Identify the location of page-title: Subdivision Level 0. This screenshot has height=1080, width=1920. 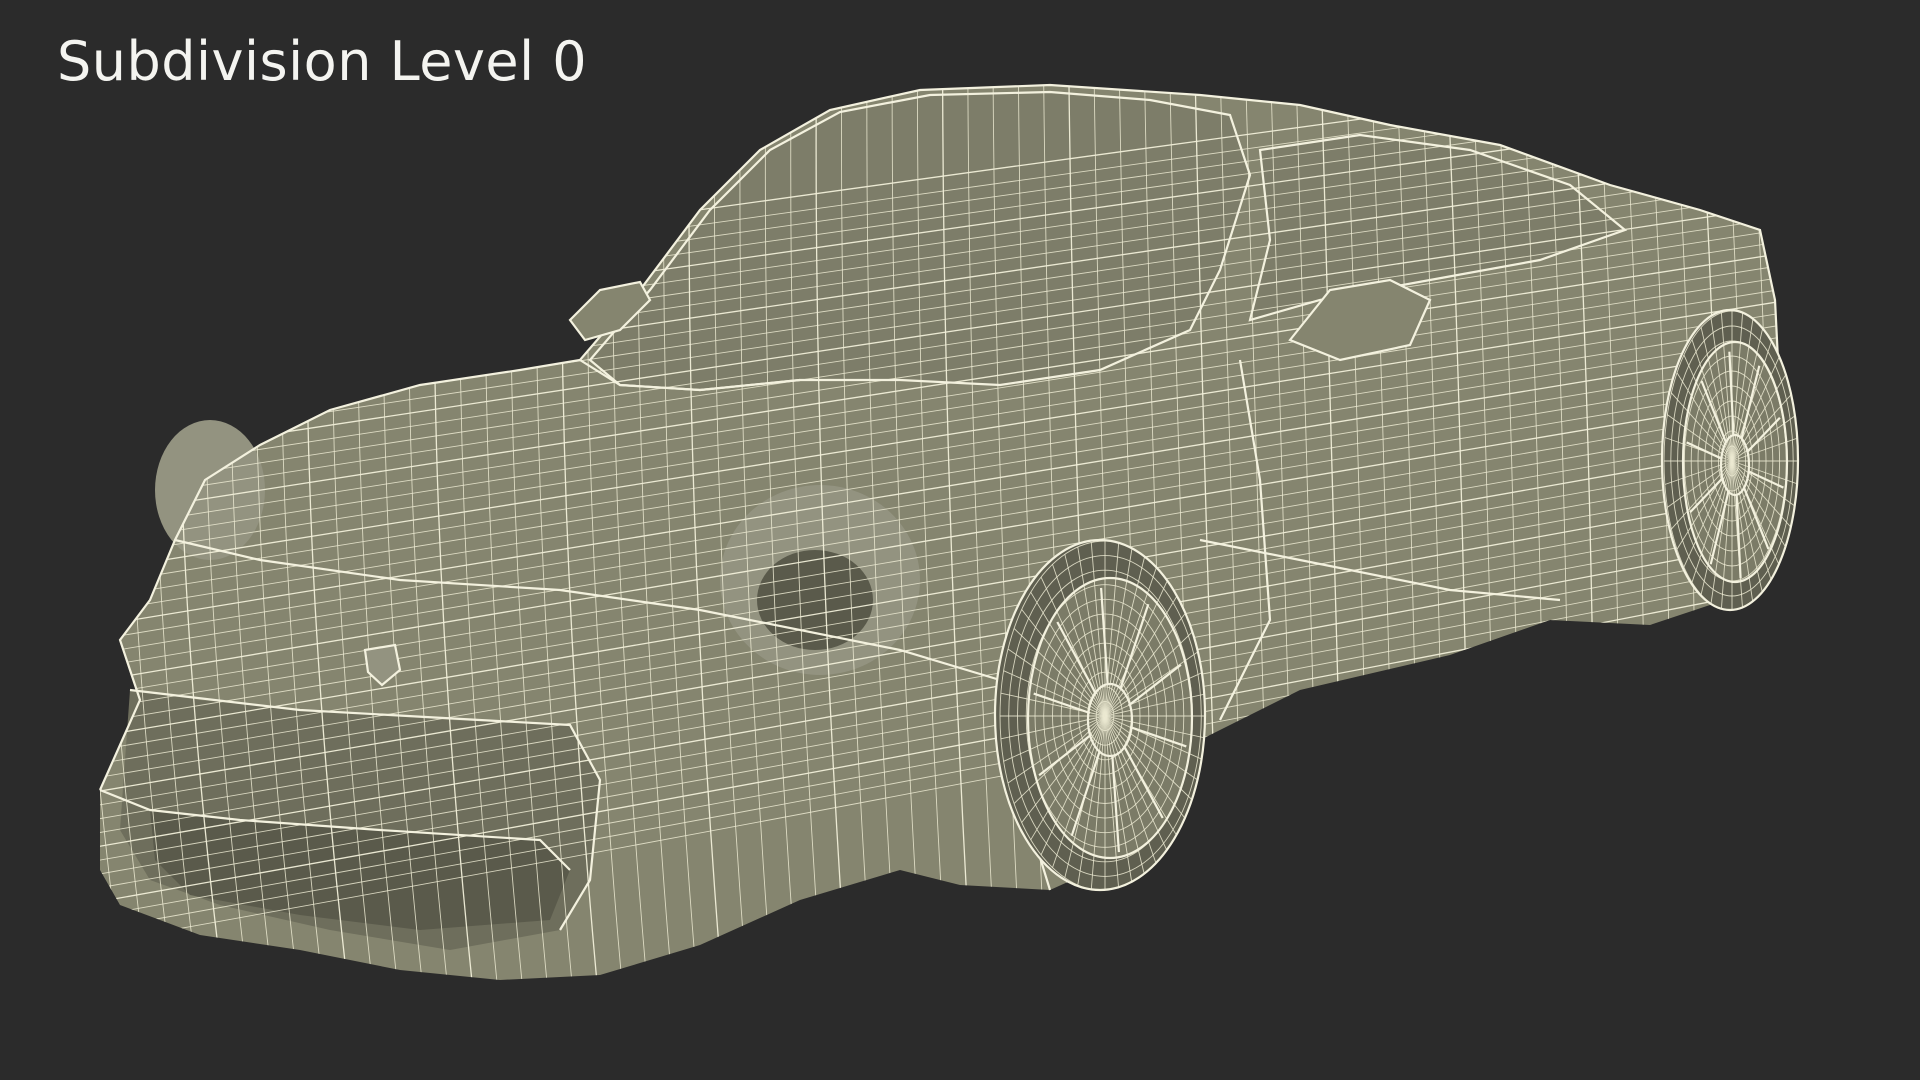
(322, 61).